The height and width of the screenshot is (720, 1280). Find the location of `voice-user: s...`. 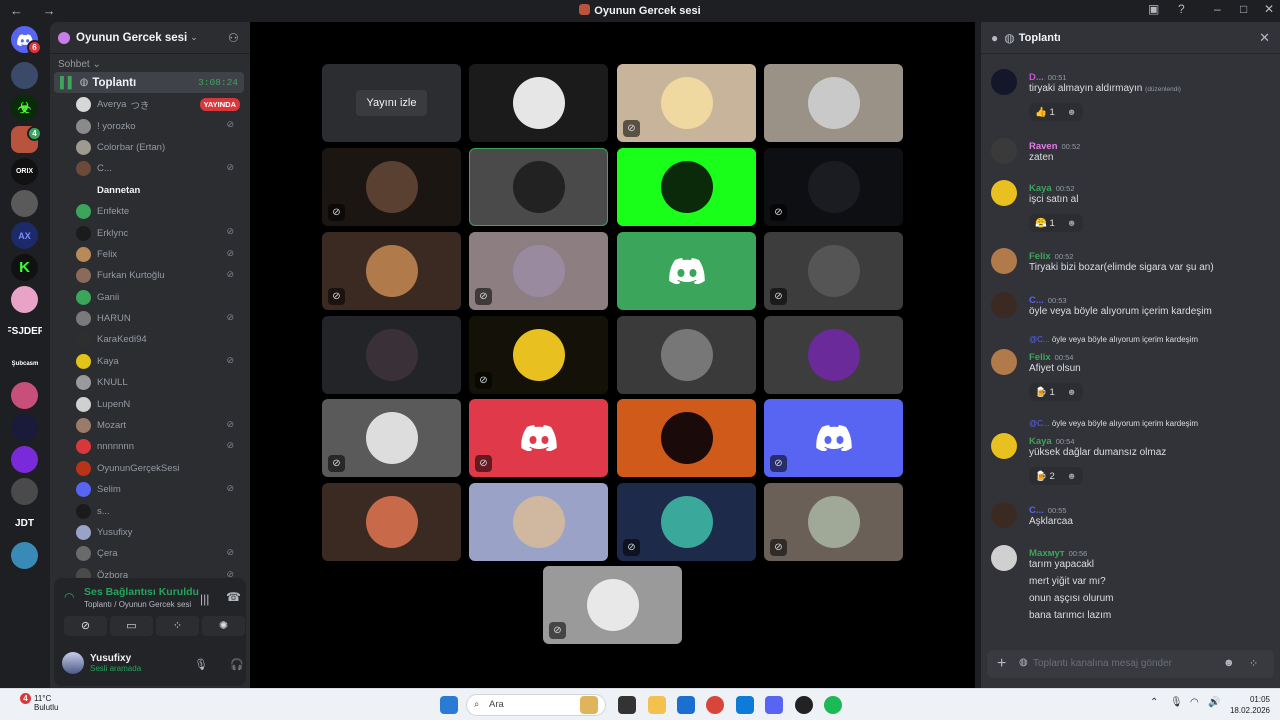

voice-user: s... is located at coordinates (159, 510).